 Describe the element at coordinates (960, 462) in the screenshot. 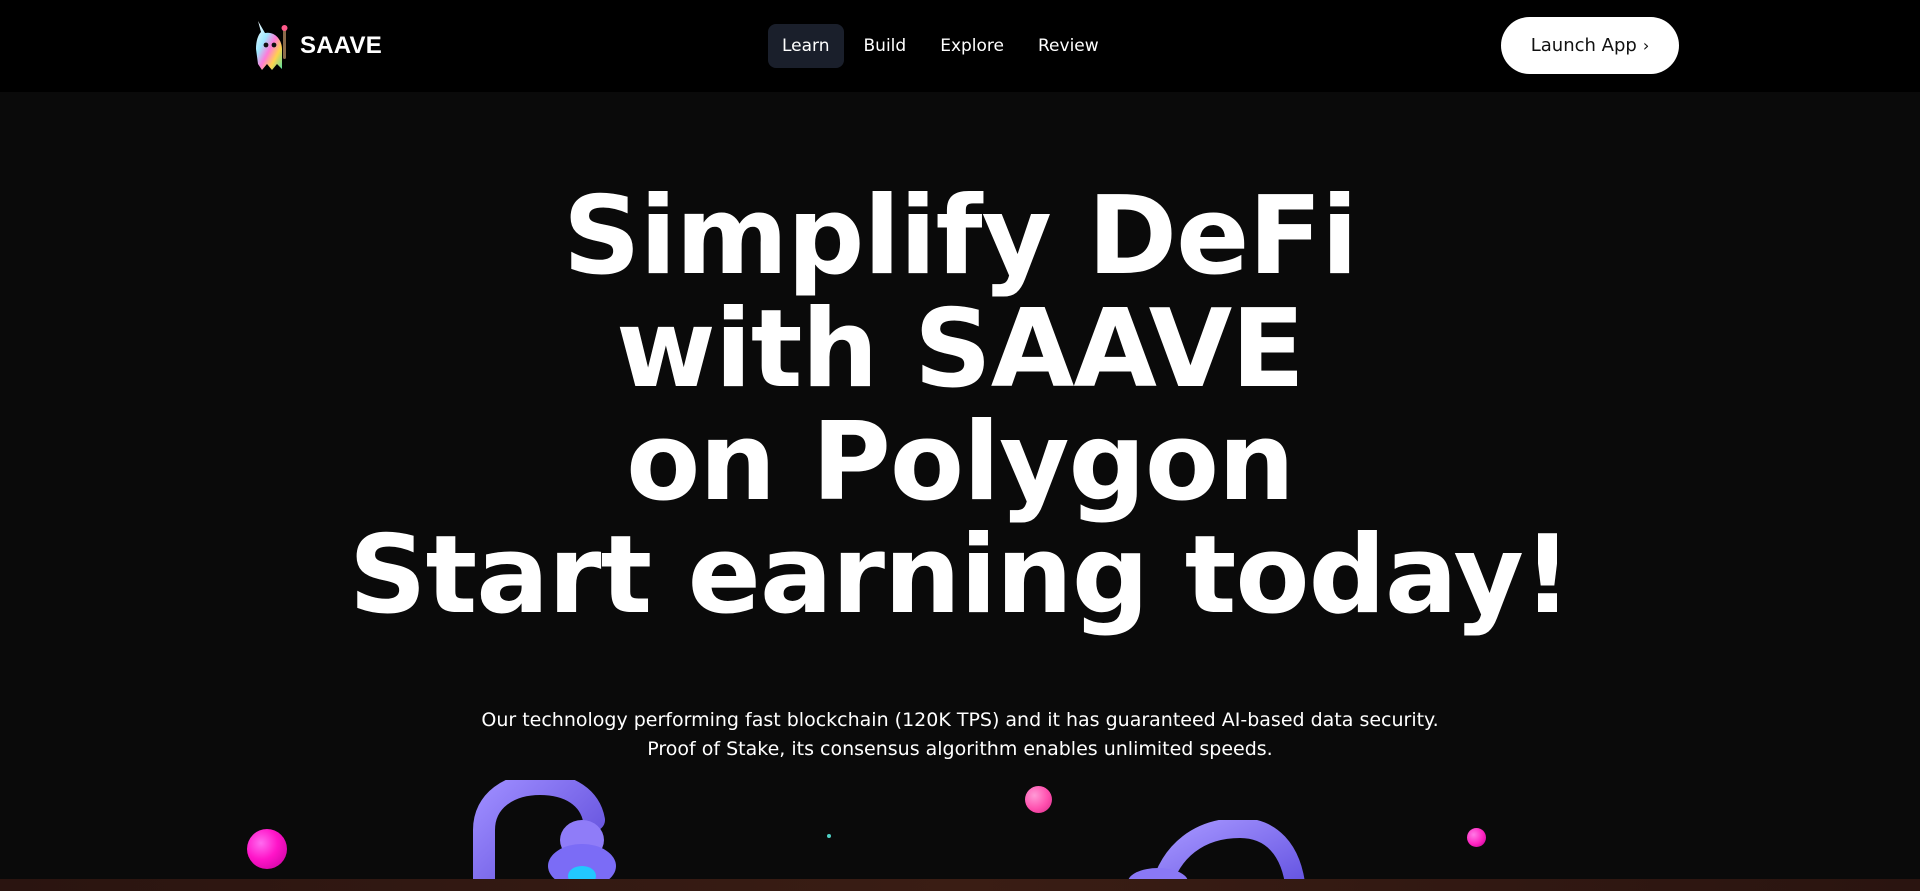

I see `hero-title-line: on Polygon` at that location.